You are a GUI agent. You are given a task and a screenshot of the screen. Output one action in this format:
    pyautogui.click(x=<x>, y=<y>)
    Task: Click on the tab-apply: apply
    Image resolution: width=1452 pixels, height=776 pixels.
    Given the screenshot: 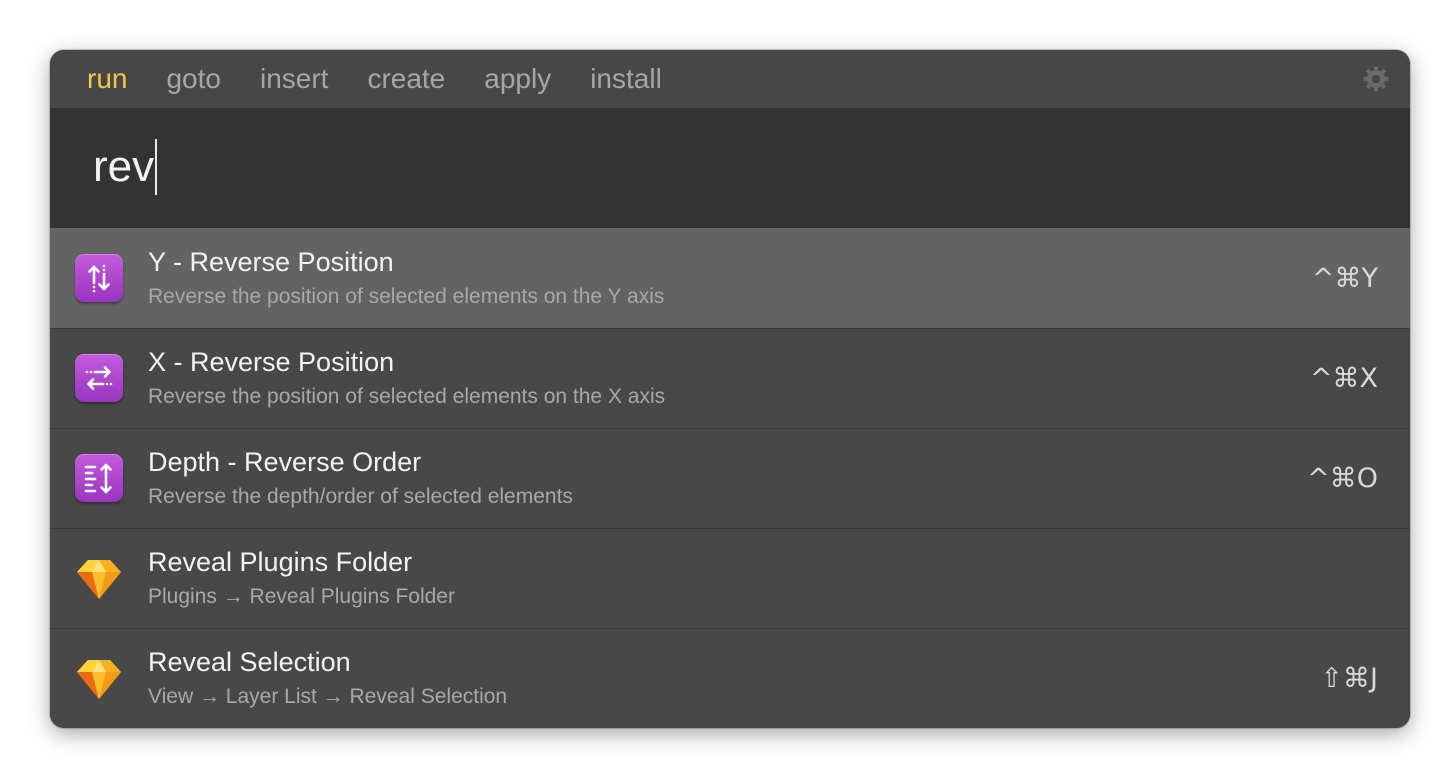 What is the action you would take?
    pyautogui.click(x=517, y=79)
    